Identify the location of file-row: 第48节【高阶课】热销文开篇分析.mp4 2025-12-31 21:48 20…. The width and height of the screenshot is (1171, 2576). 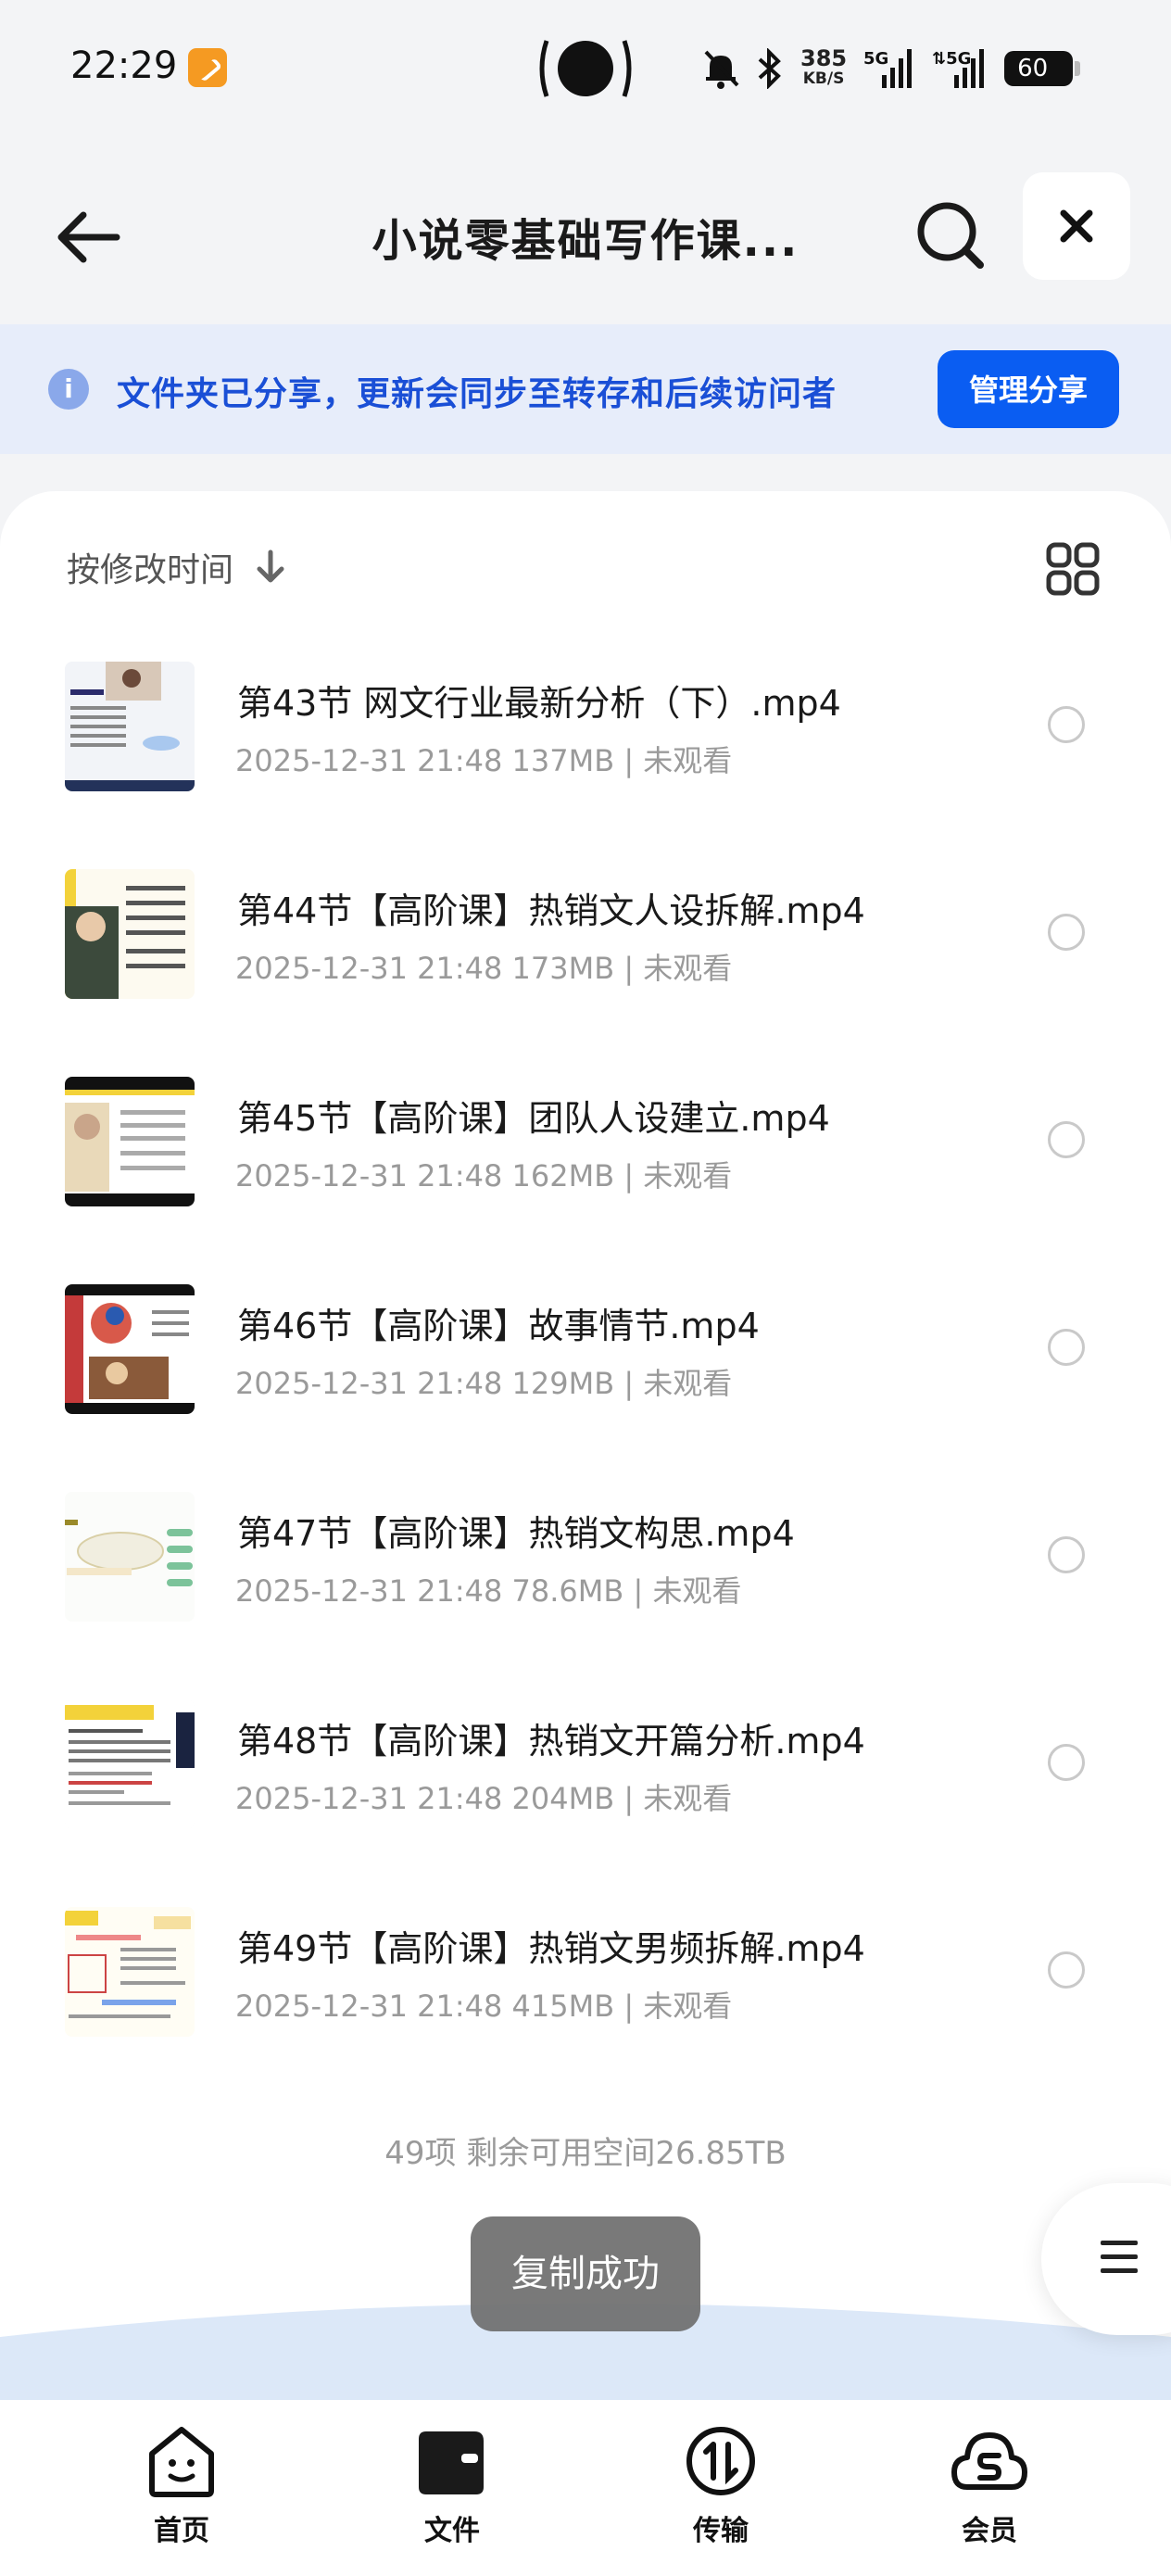
(585, 1790).